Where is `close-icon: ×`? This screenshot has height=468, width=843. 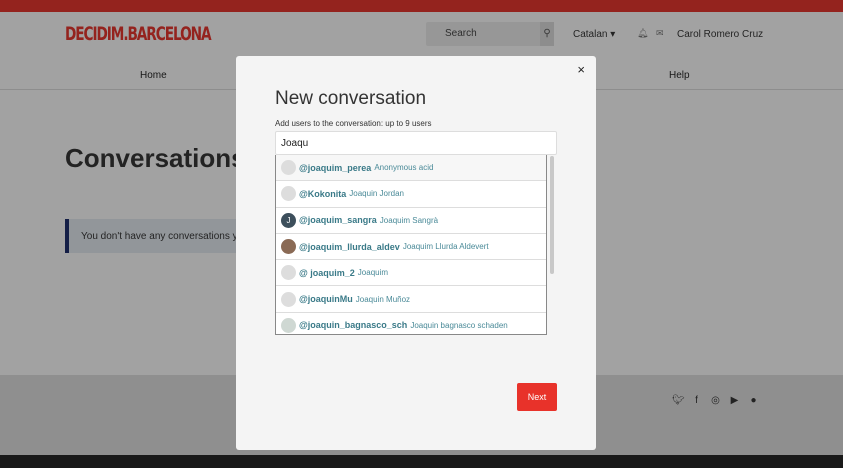 close-icon: × is located at coordinates (581, 69).